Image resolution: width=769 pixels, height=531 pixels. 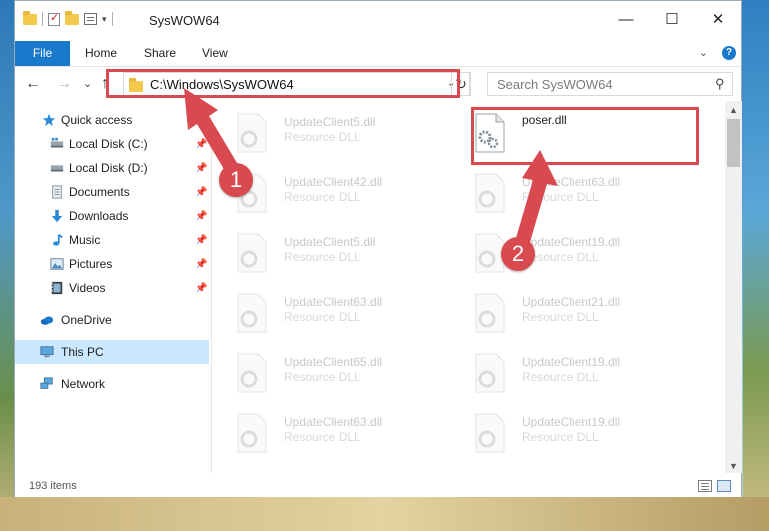 What do you see at coordinates (57, 168) in the screenshot?
I see `drive-icon` at bounding box center [57, 168].